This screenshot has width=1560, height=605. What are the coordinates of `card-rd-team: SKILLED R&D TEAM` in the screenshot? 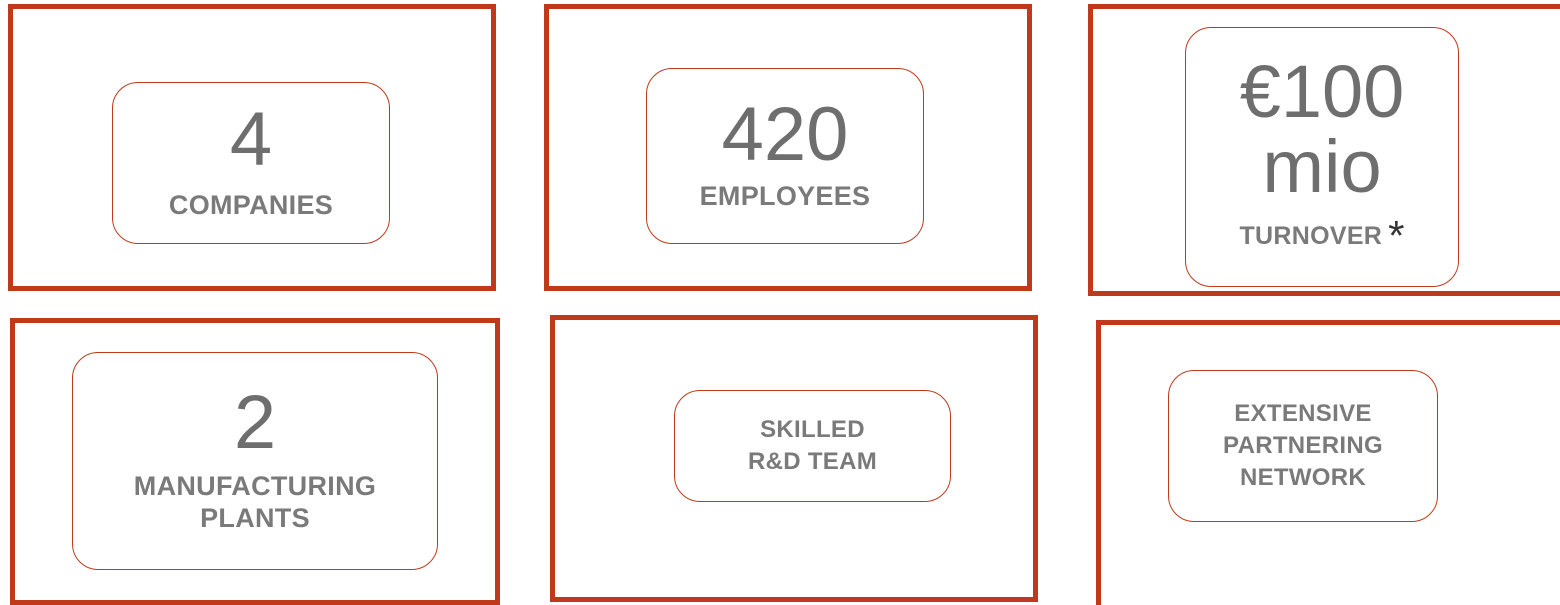 It's located at (812, 446).